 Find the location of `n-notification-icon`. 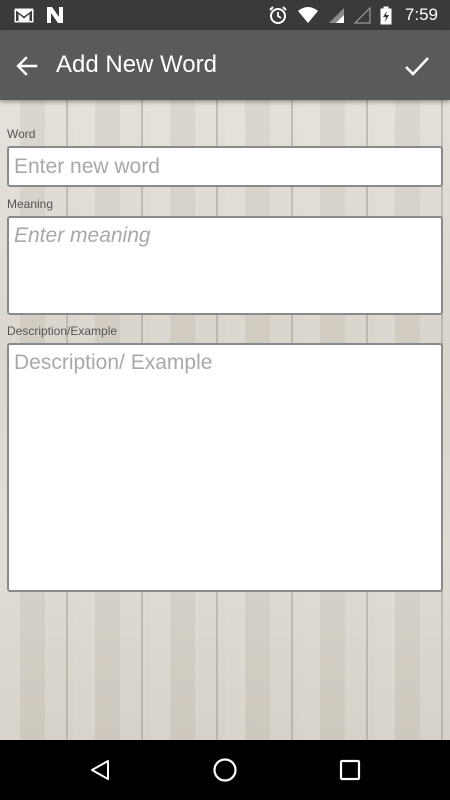

n-notification-icon is located at coordinates (55, 15).